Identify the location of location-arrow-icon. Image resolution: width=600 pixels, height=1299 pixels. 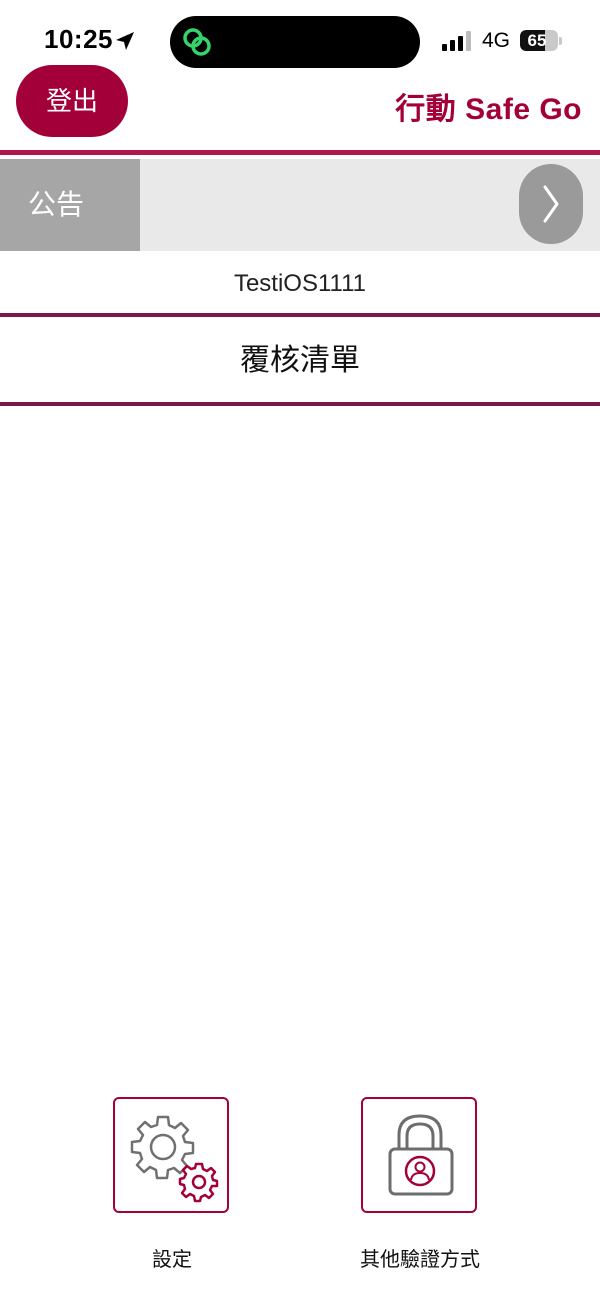
(125, 41).